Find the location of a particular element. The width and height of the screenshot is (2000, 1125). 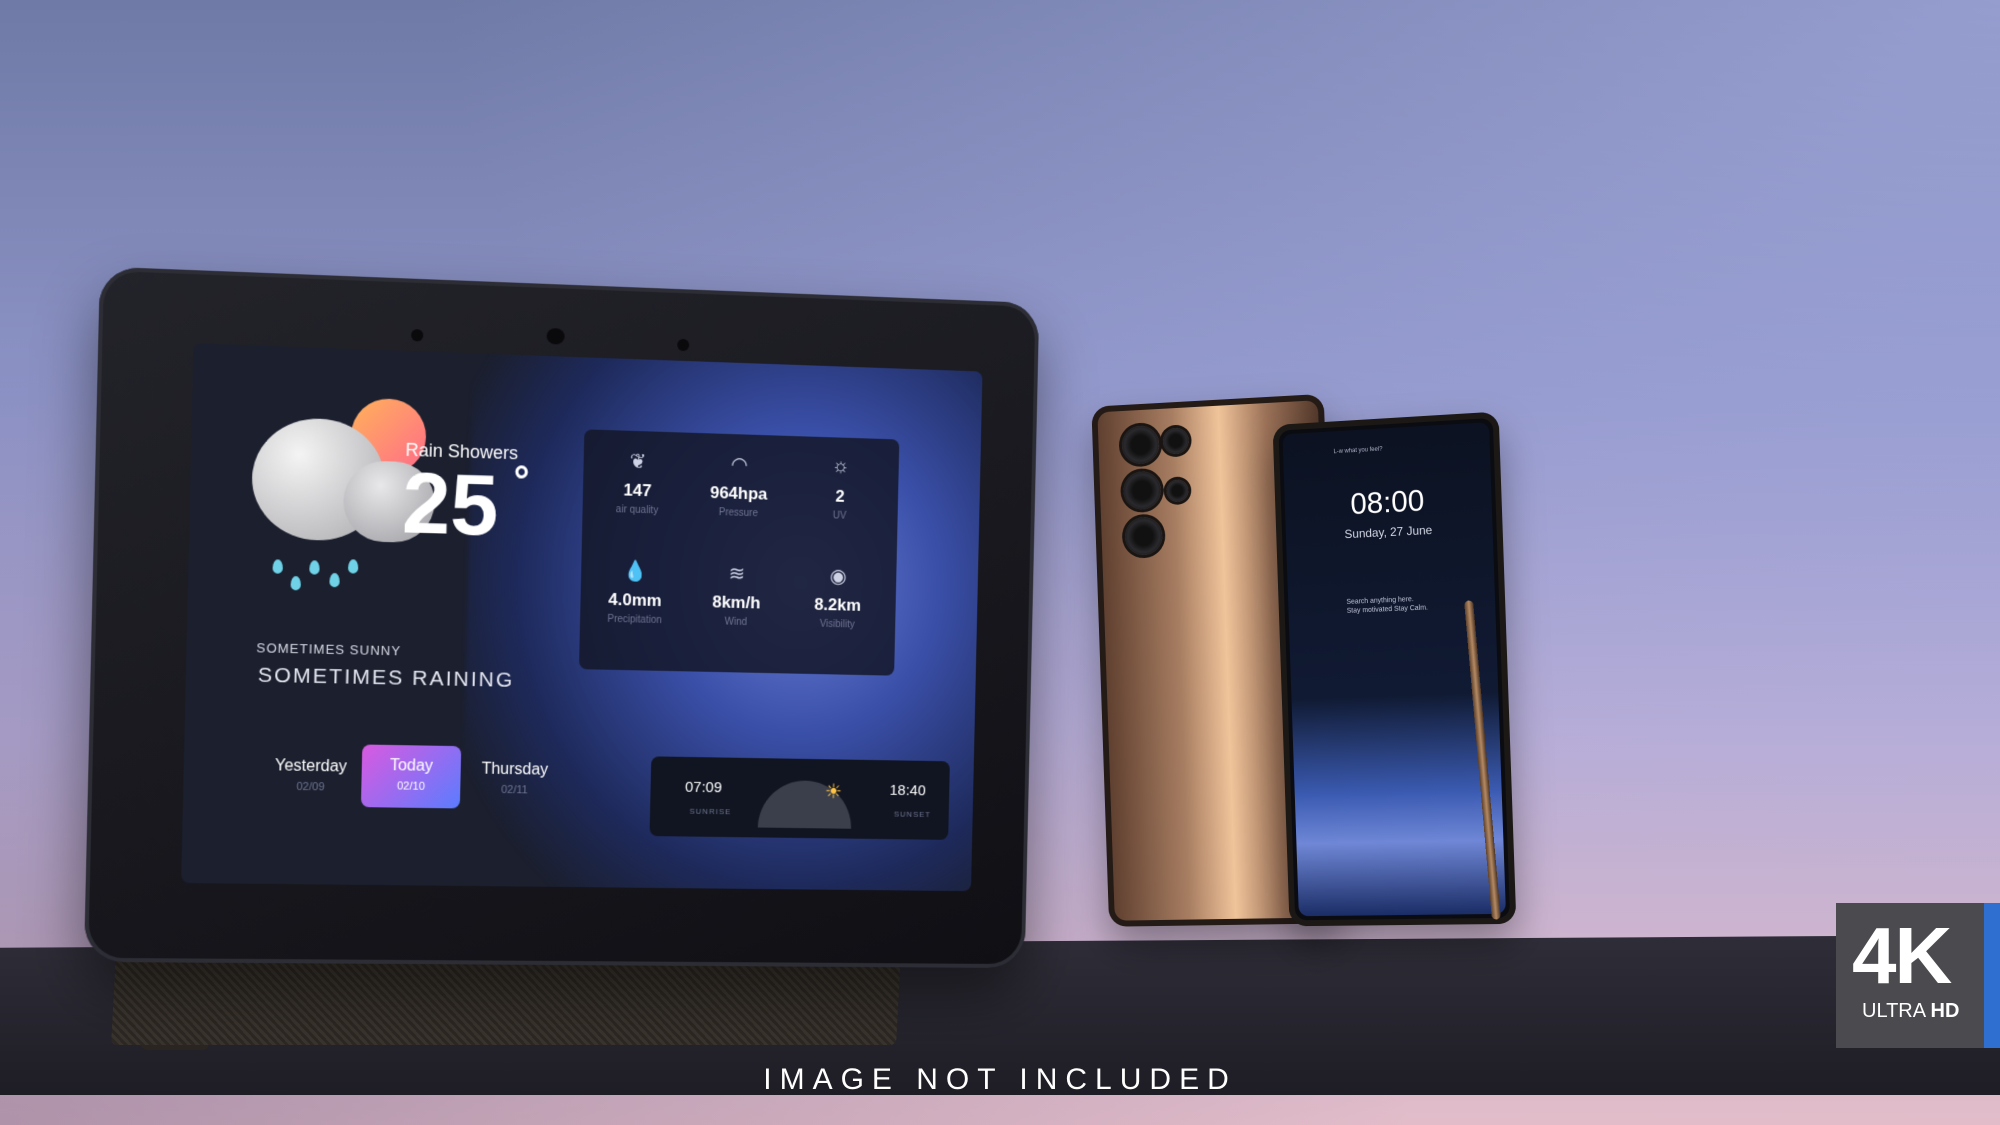

stat-pressure: ◠ 964hpa Pressure is located at coordinates (738, 485).